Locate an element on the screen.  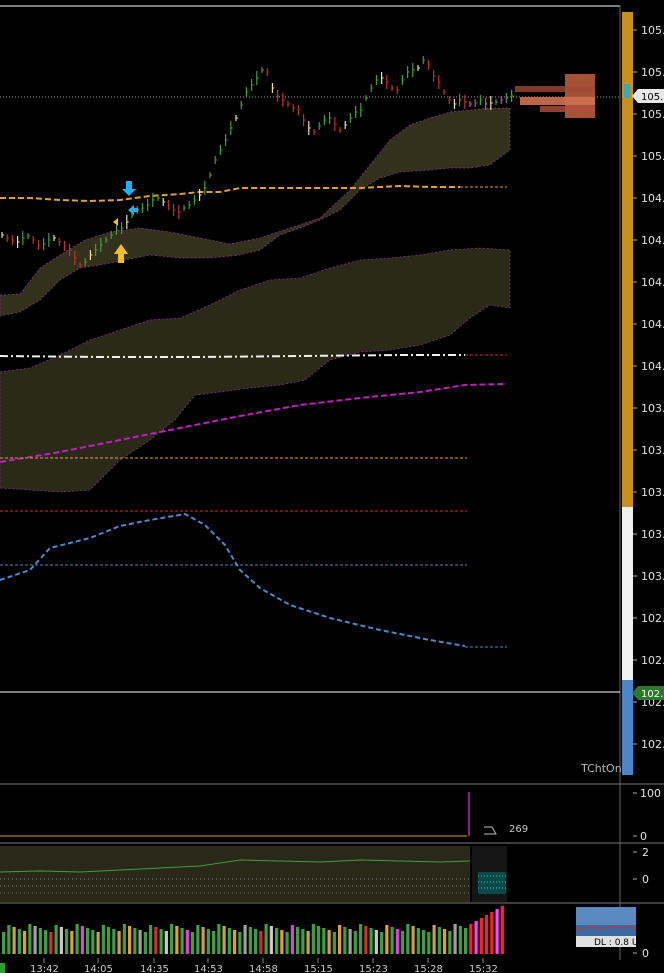
osc2-tick-top: 2 is located at coordinates (645, 852).